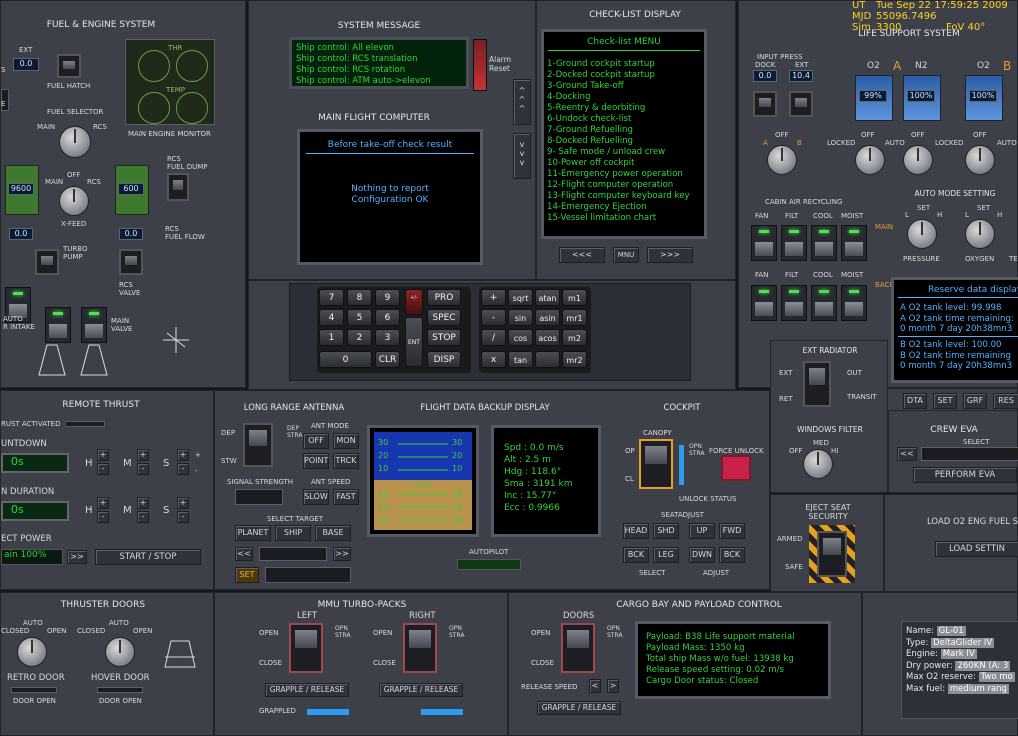  Describe the element at coordinates (444, 297) in the screenshot. I see `key-pro: PRO` at that location.